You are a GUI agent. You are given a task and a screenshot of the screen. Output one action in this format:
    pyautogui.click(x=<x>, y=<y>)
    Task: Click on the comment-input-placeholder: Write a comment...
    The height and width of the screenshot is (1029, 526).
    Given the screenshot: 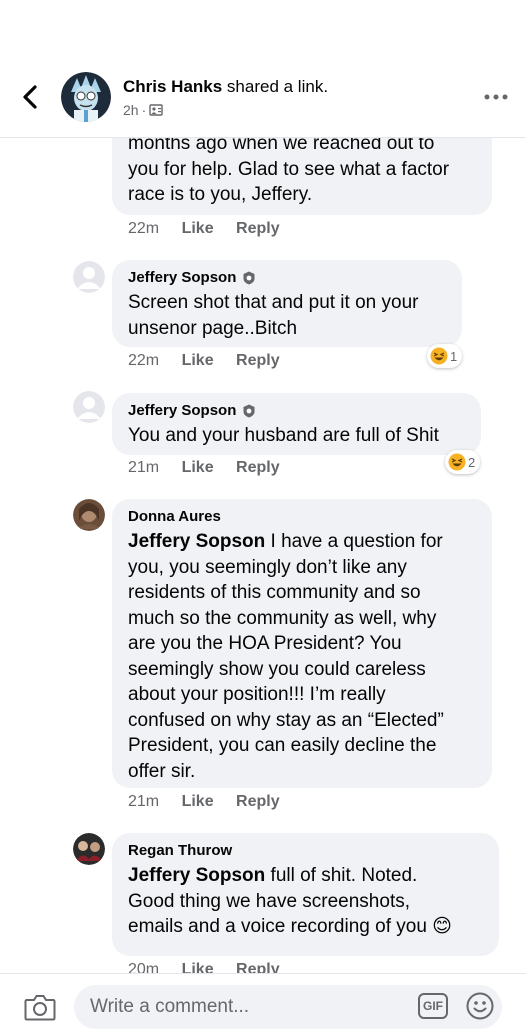 What is the action you would take?
    pyautogui.click(x=170, y=1006)
    